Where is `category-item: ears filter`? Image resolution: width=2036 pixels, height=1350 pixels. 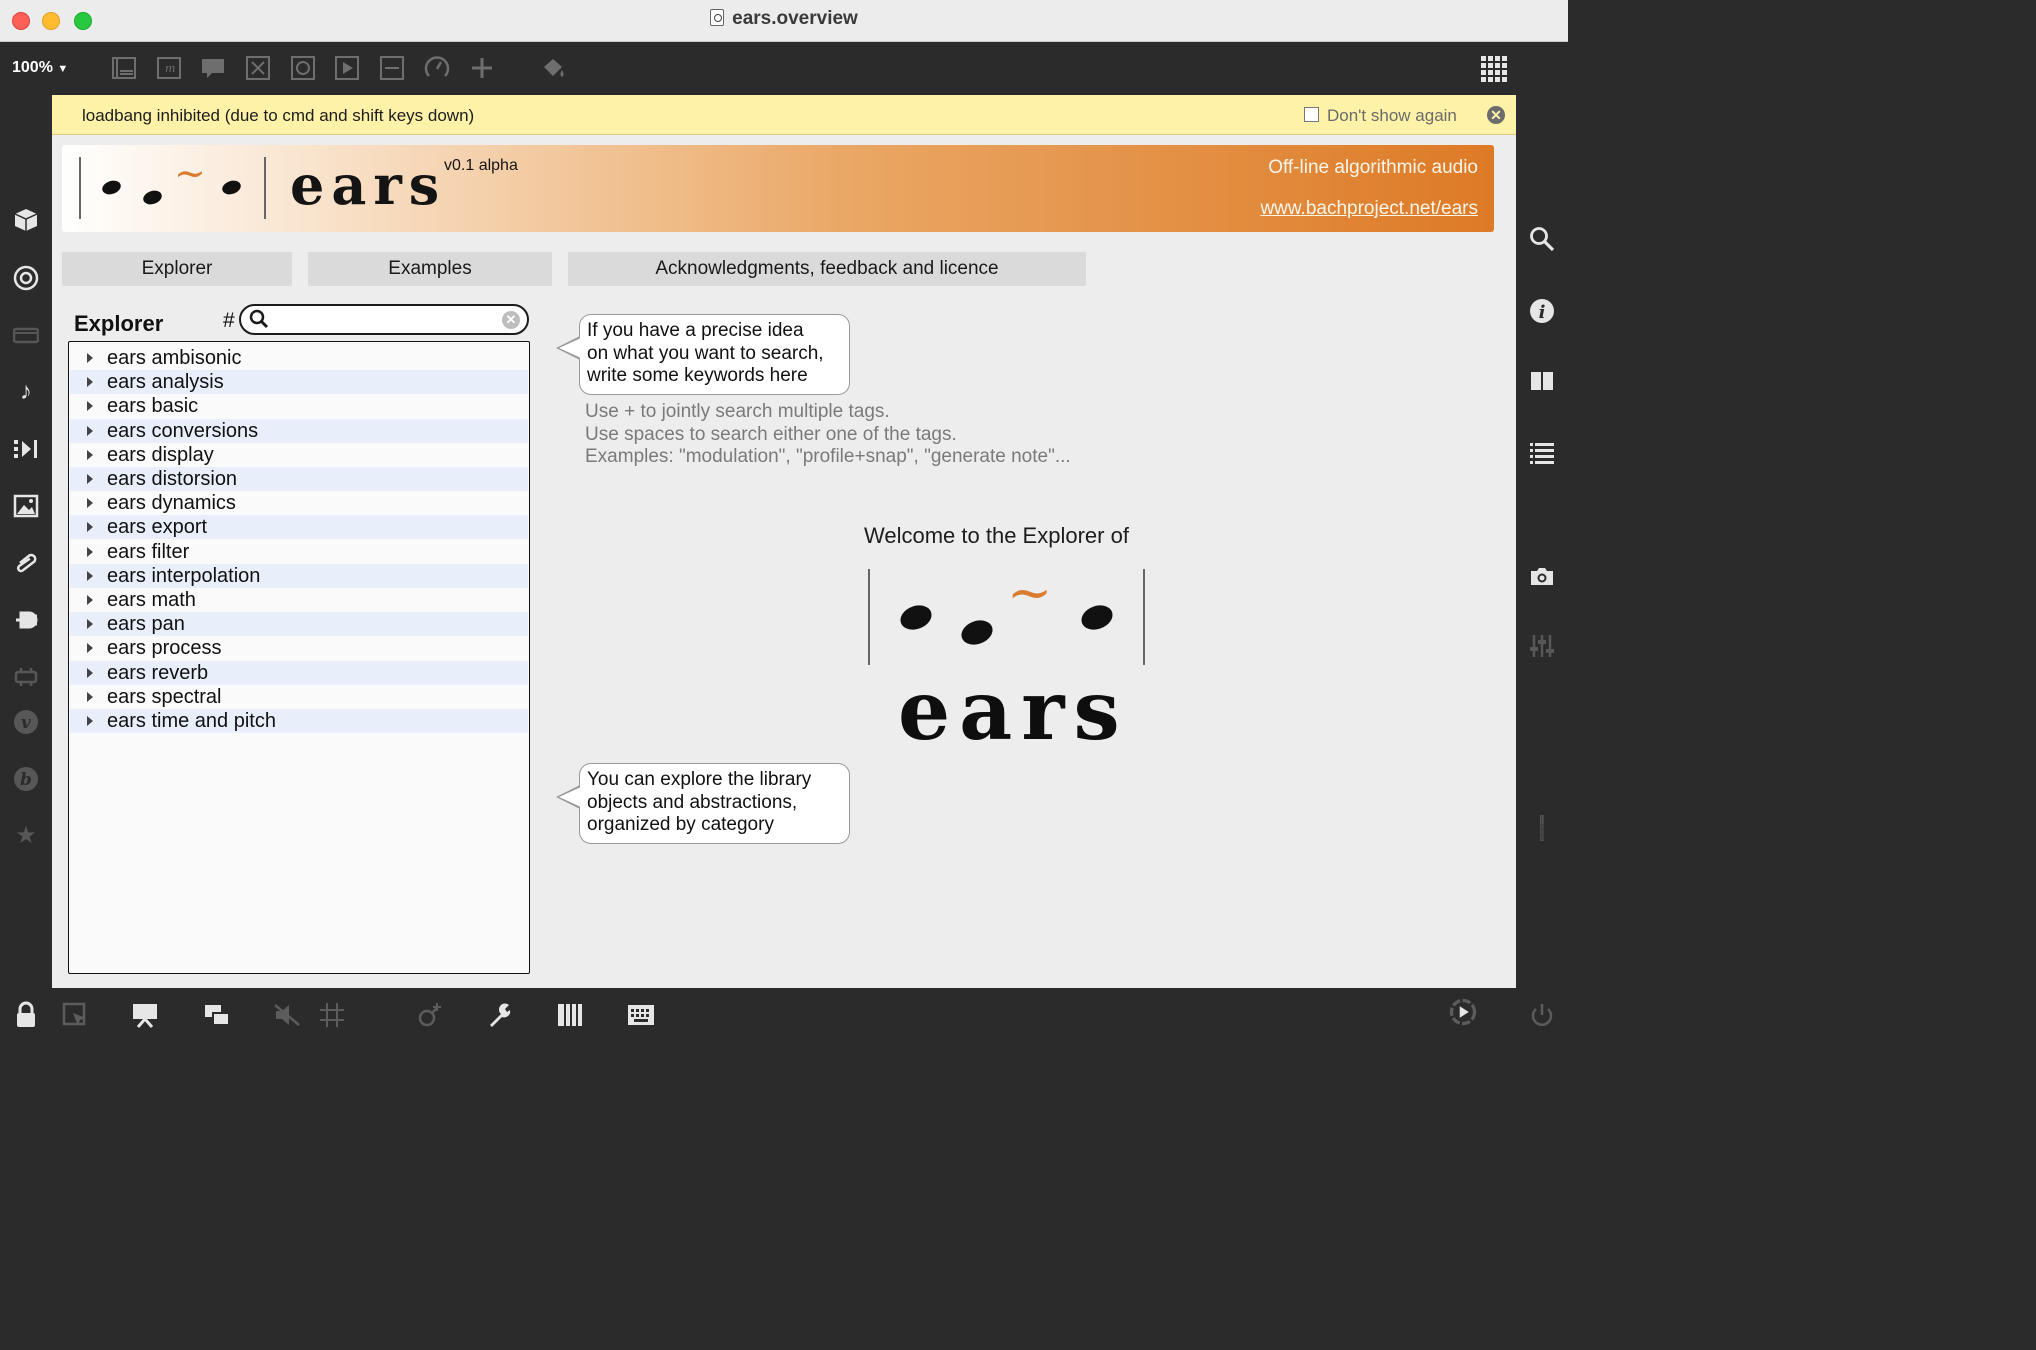 category-item: ears filter is located at coordinates (299, 552).